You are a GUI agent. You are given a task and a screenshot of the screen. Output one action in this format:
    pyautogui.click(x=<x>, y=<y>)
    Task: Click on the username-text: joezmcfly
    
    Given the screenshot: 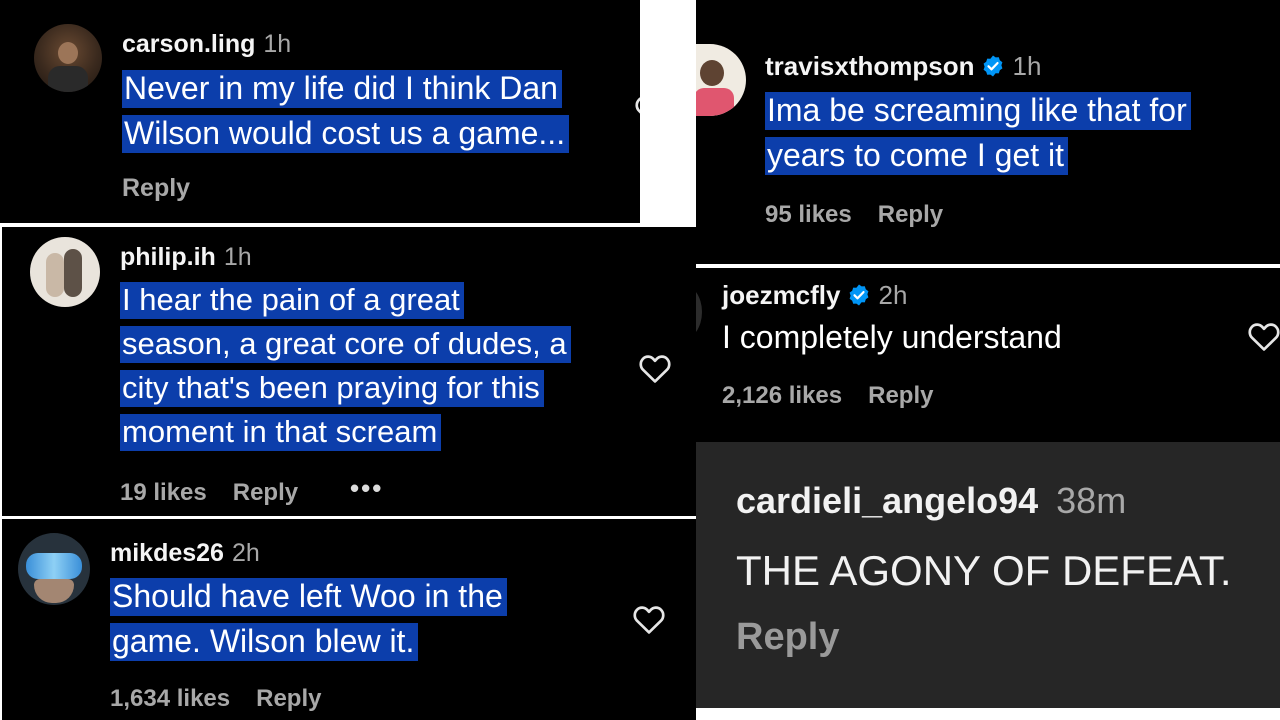 What is the action you would take?
    pyautogui.click(x=781, y=295)
    